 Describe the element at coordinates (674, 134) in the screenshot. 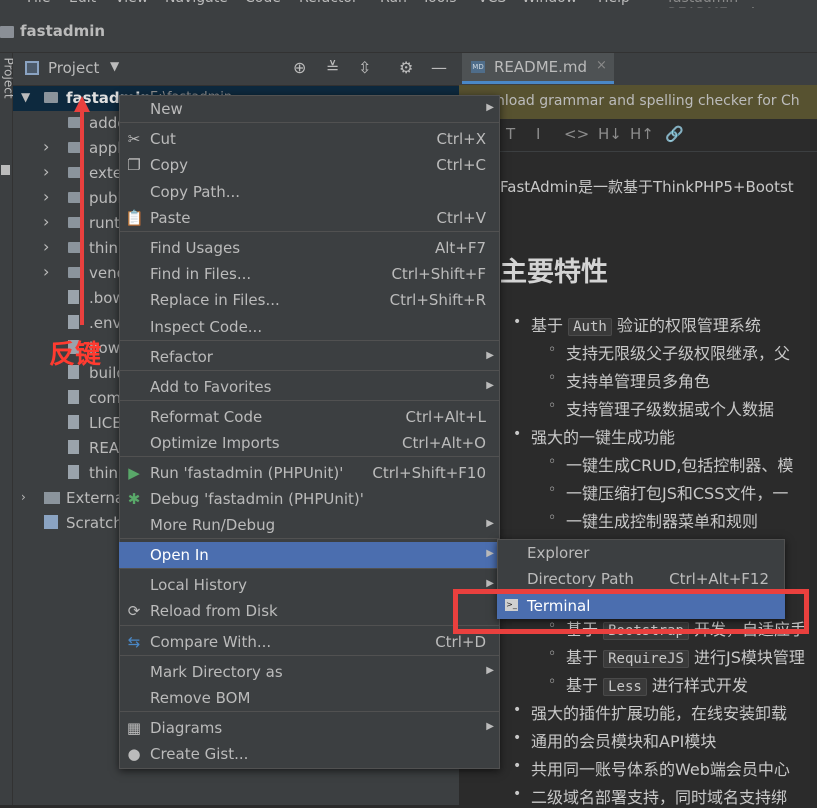

I see `link-icon: 🔗` at that location.